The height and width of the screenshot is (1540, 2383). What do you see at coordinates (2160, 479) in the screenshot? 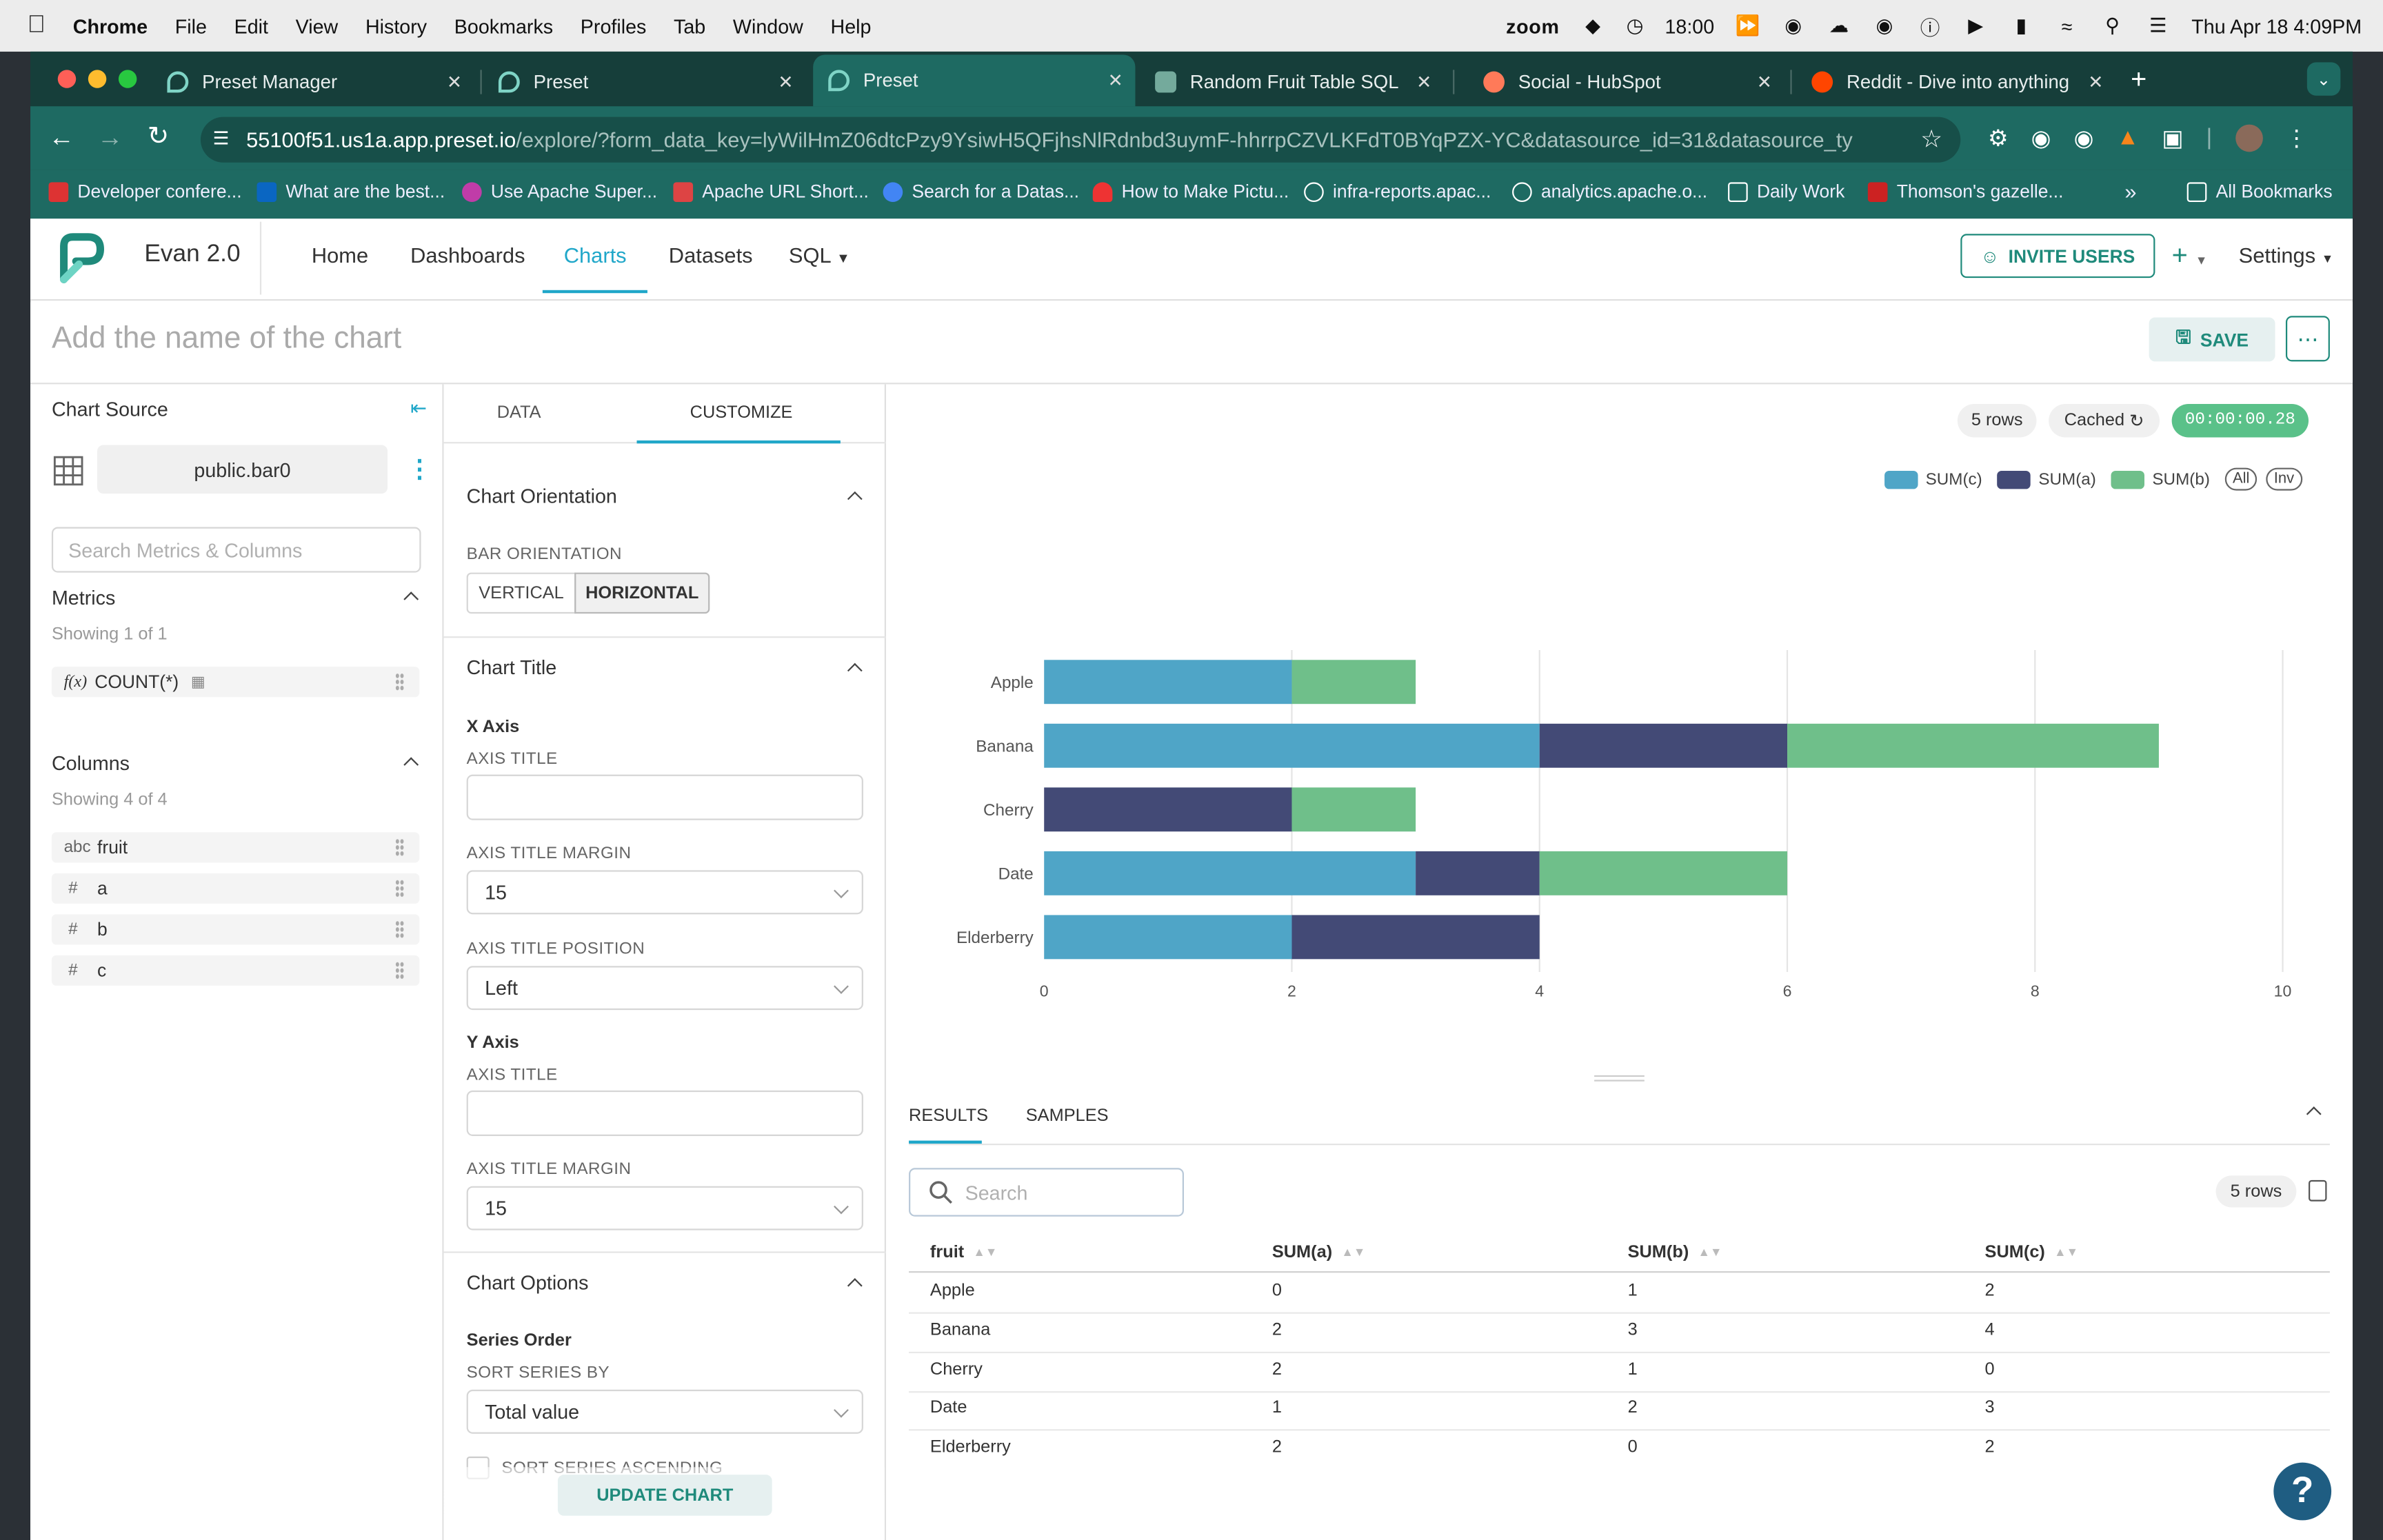
I see `legend-item-sumb: SUM(b)` at bounding box center [2160, 479].